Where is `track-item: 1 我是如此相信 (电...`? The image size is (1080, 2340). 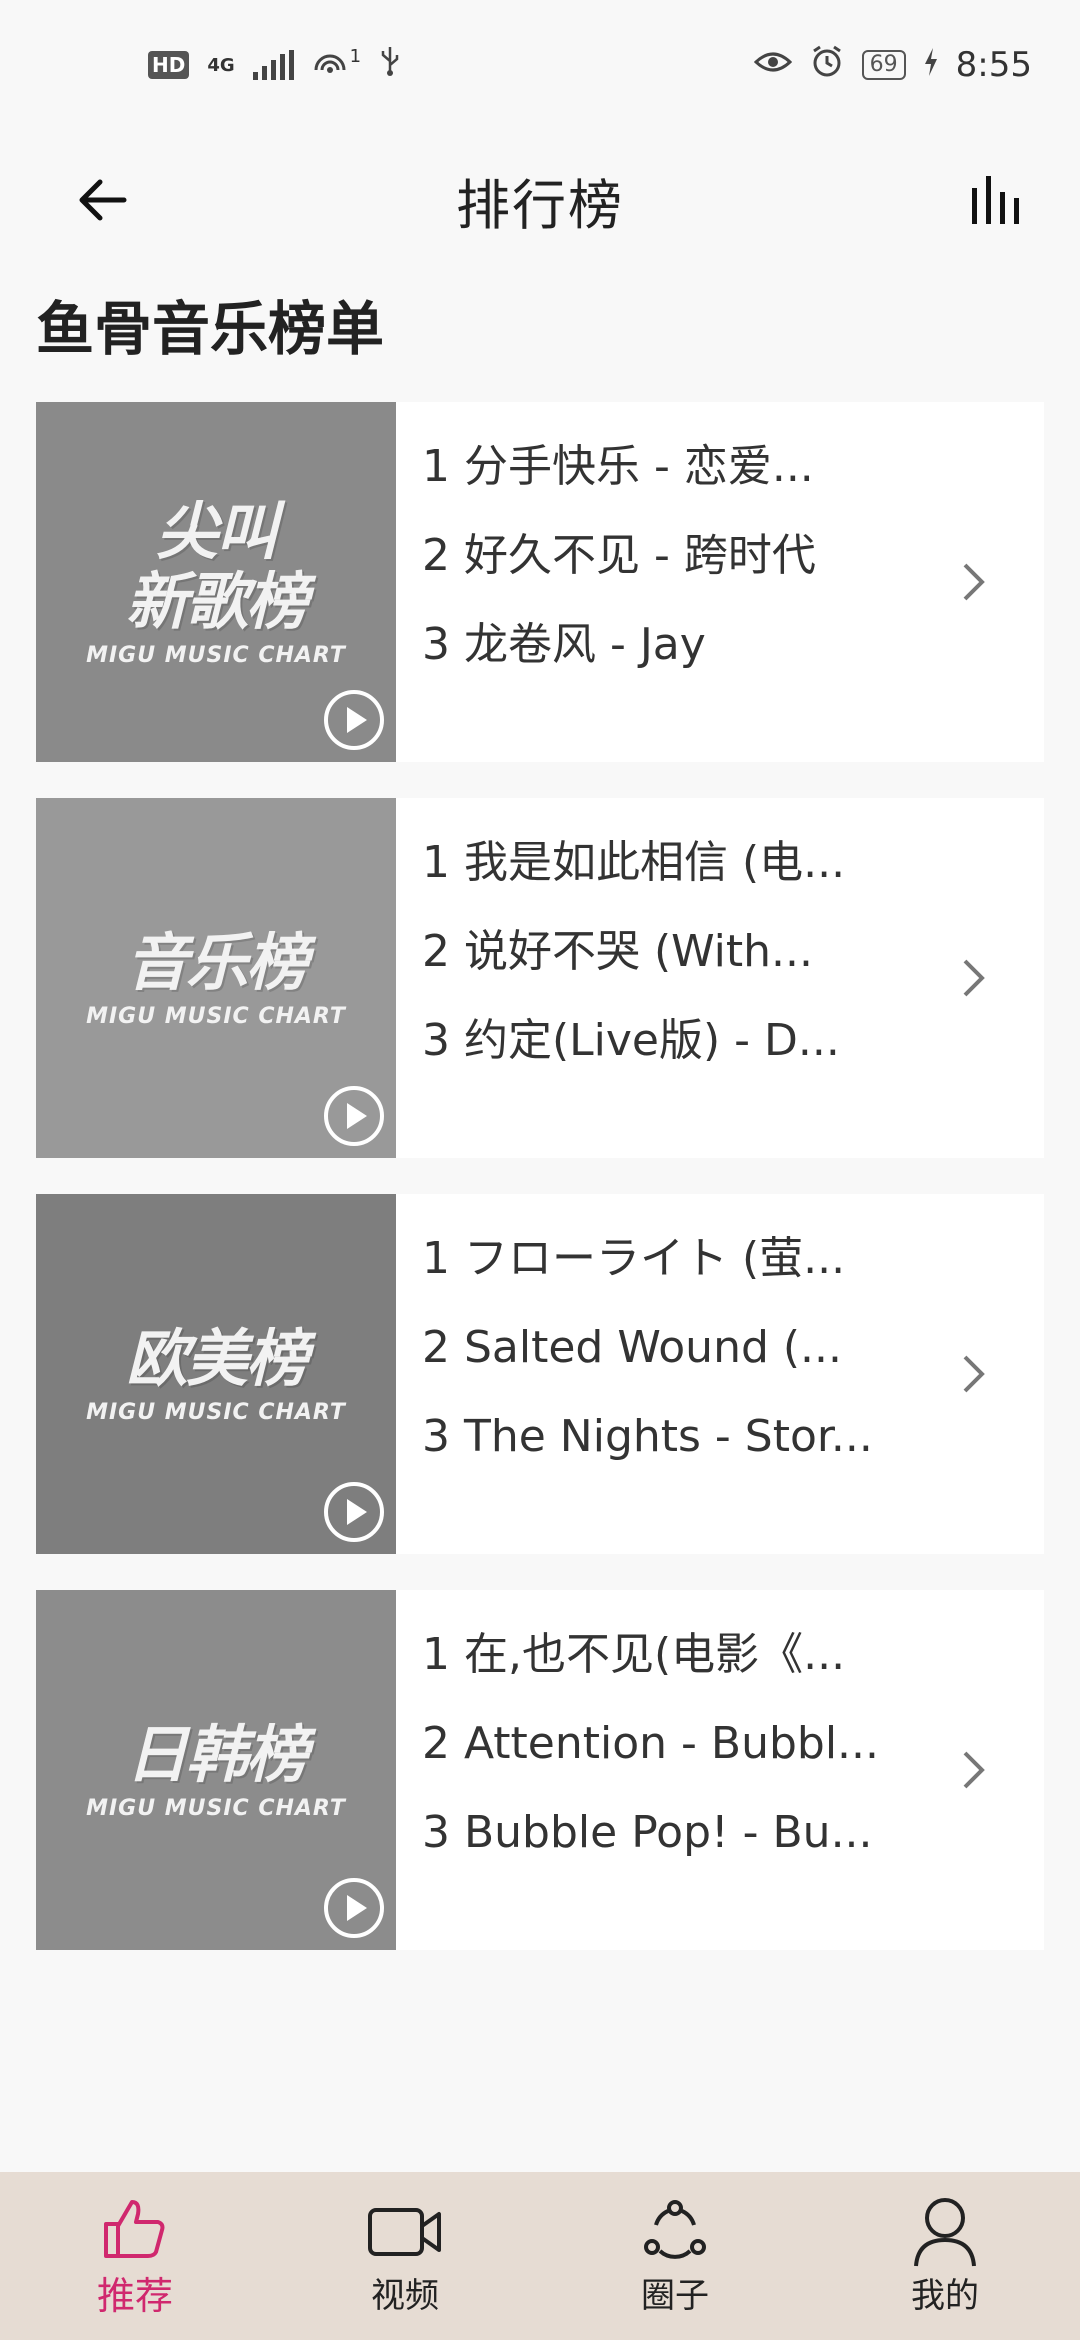
track-item: 1 我是如此相信 (电... is located at coordinates (634, 862).